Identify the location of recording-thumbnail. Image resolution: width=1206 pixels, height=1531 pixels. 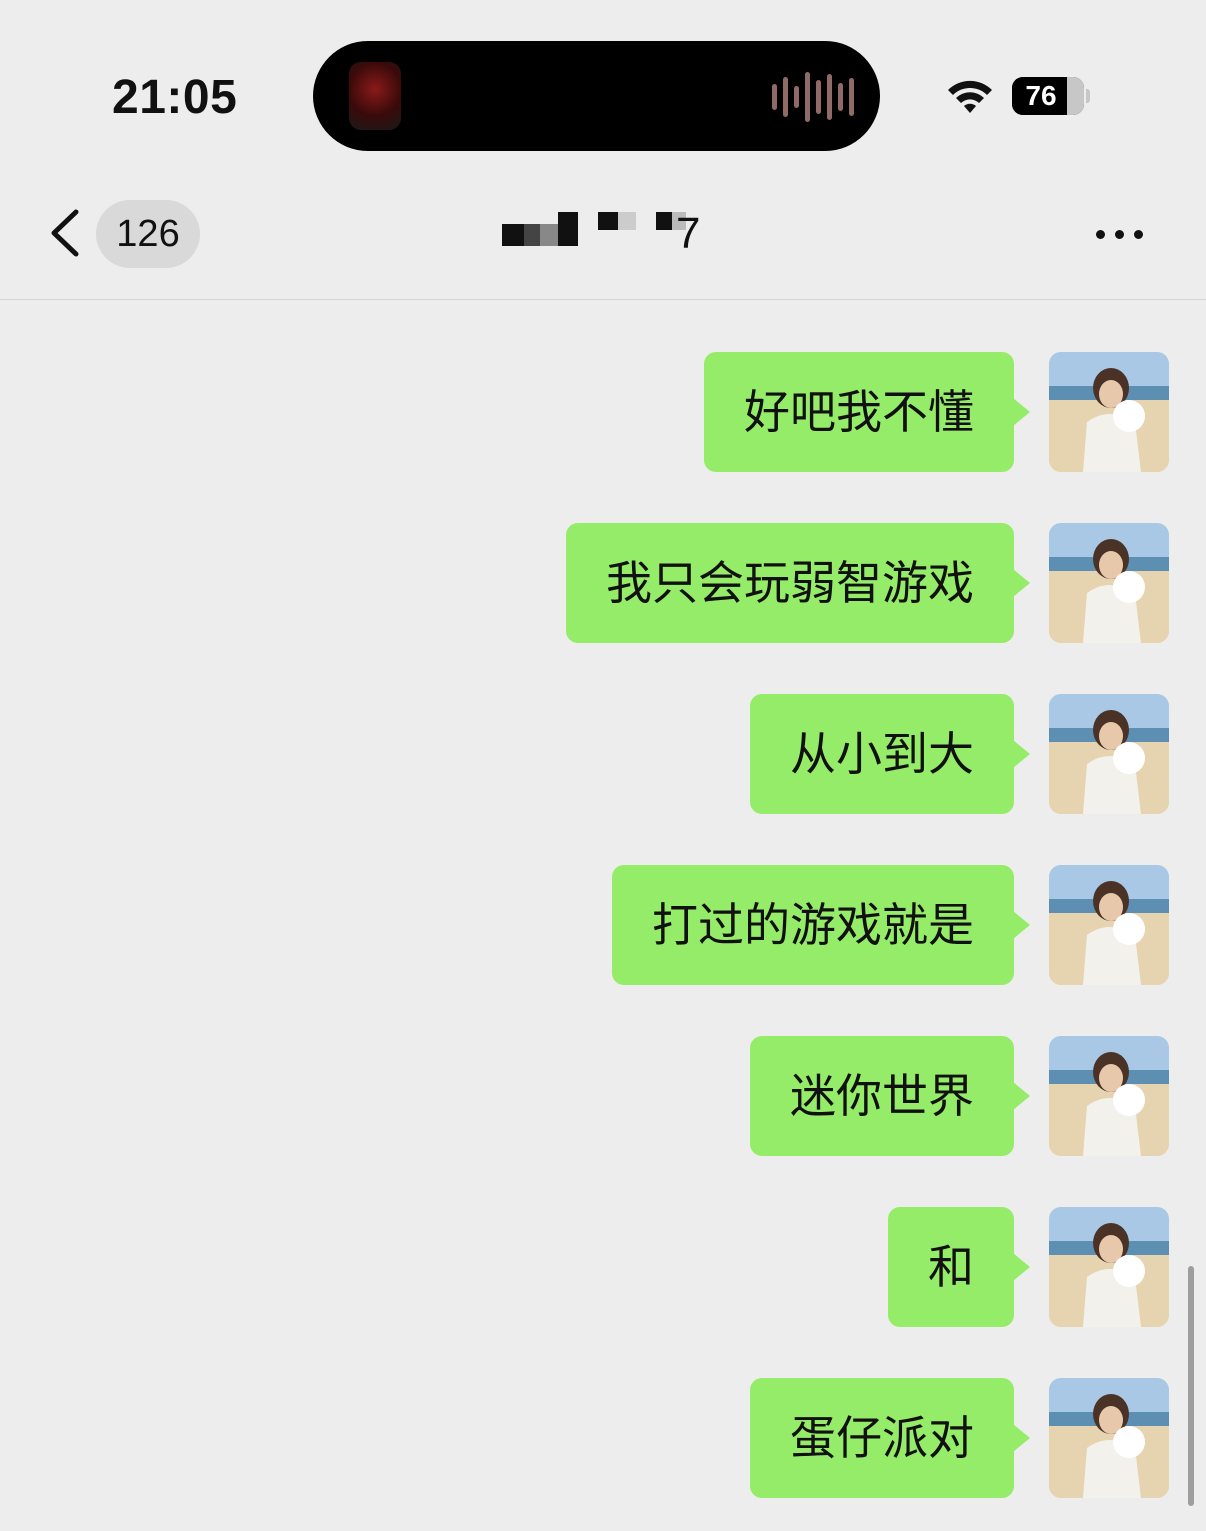
(375, 96).